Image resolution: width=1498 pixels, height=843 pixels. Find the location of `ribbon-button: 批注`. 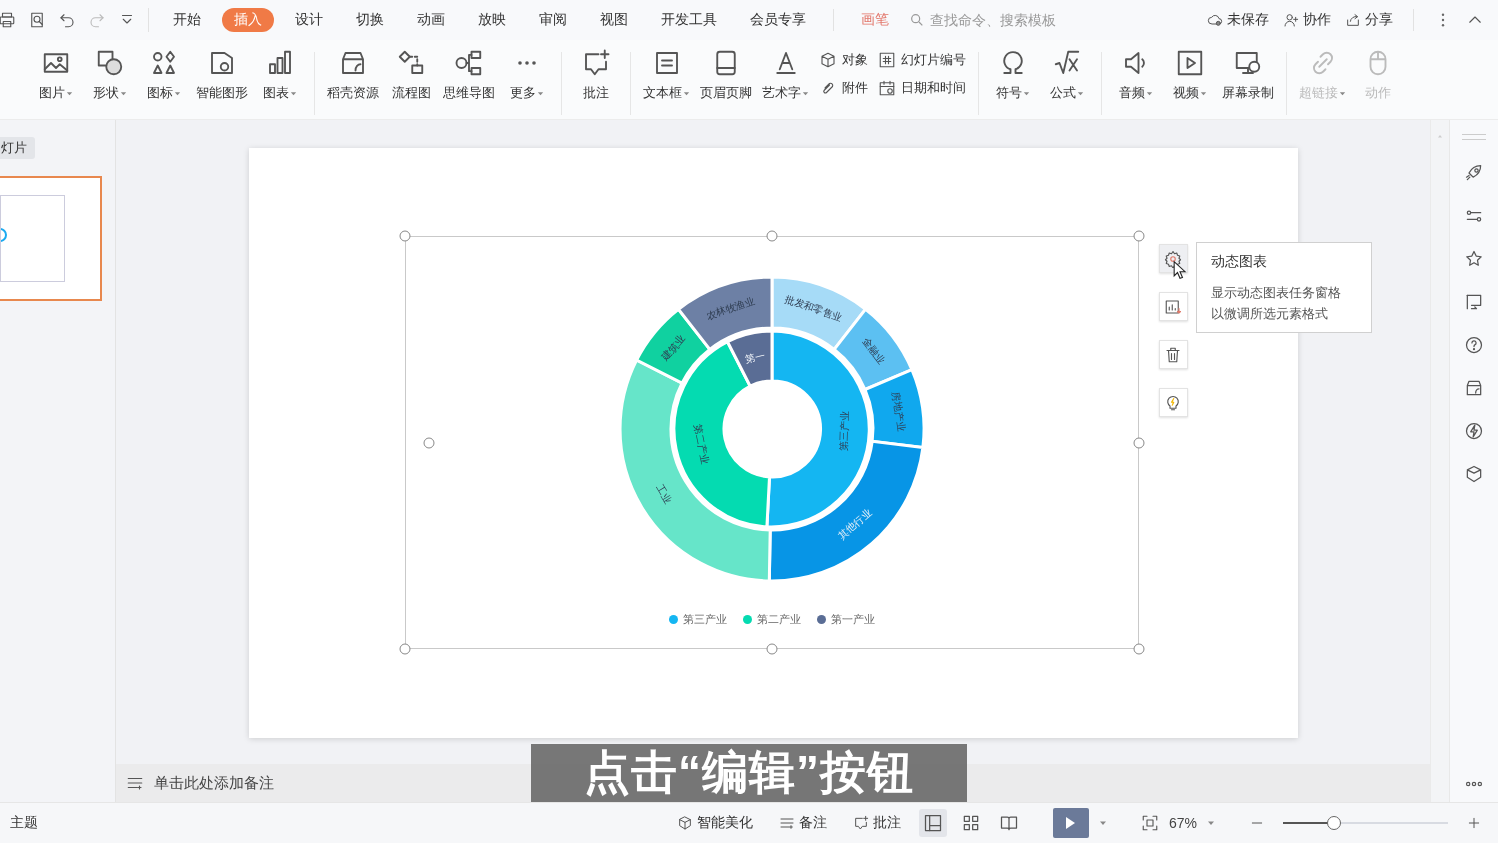

ribbon-button: 批注 is located at coordinates (596, 75).